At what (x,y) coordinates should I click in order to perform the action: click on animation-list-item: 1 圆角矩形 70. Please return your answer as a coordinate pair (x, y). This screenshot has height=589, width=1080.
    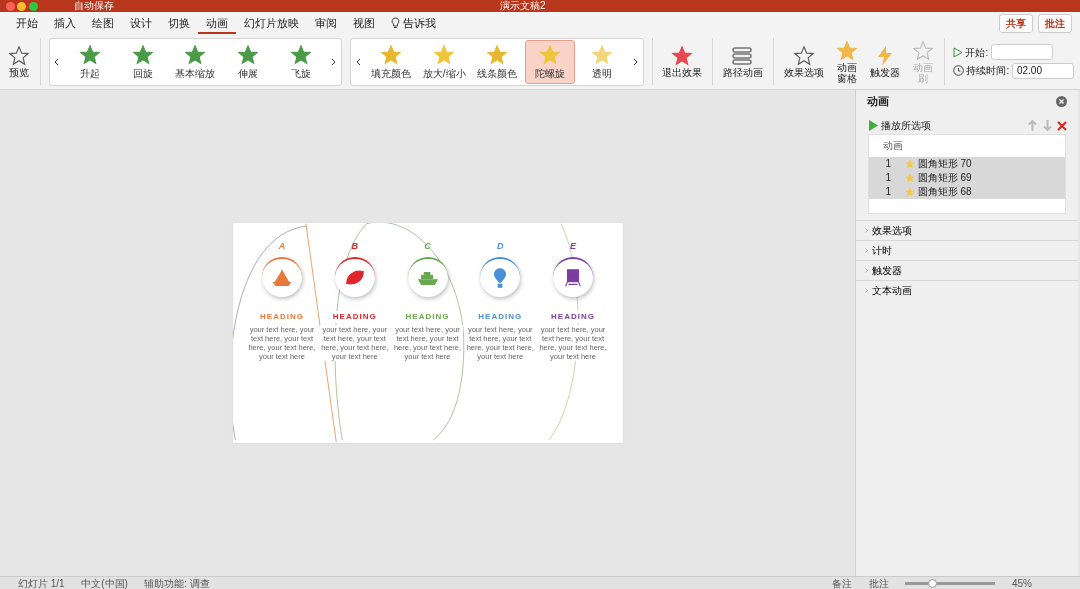
    Looking at the image, I should click on (967, 164).